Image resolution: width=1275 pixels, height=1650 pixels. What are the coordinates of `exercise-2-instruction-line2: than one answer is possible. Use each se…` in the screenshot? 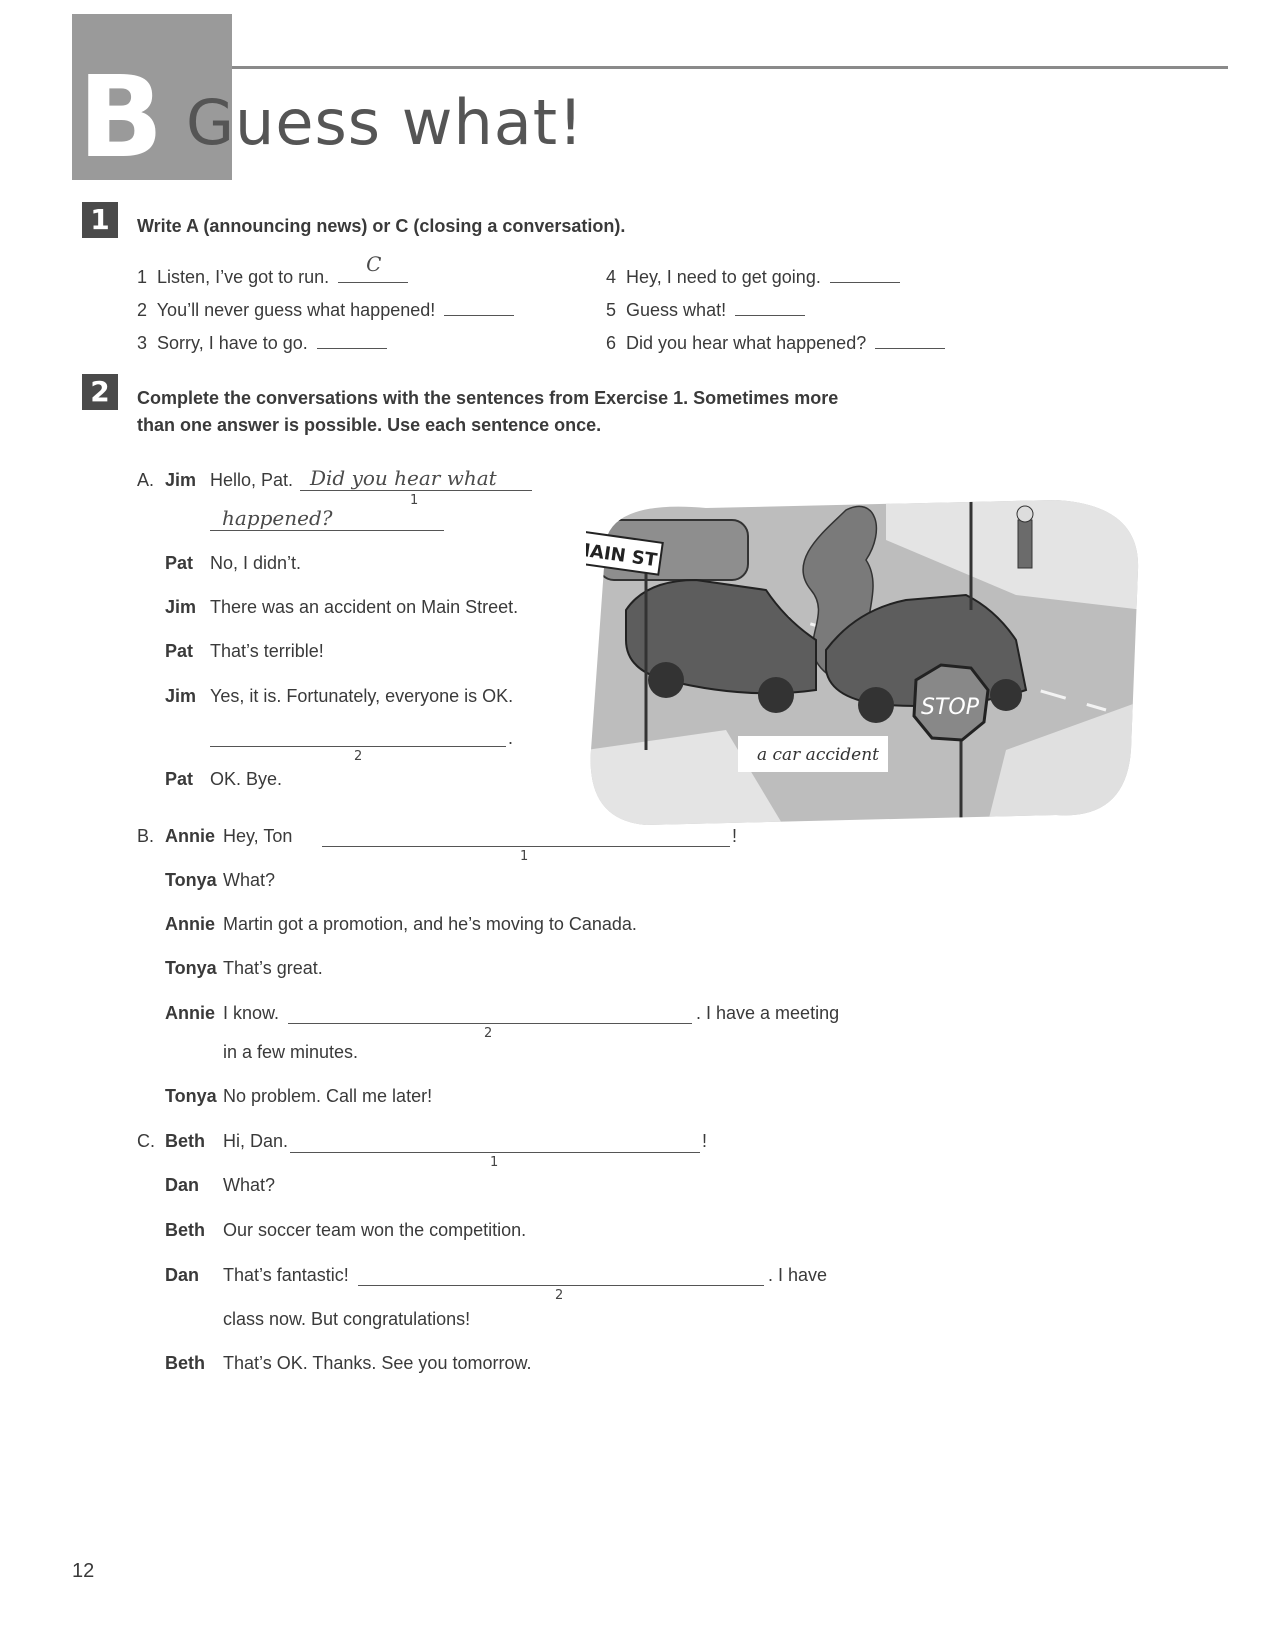 It's located at (369, 425).